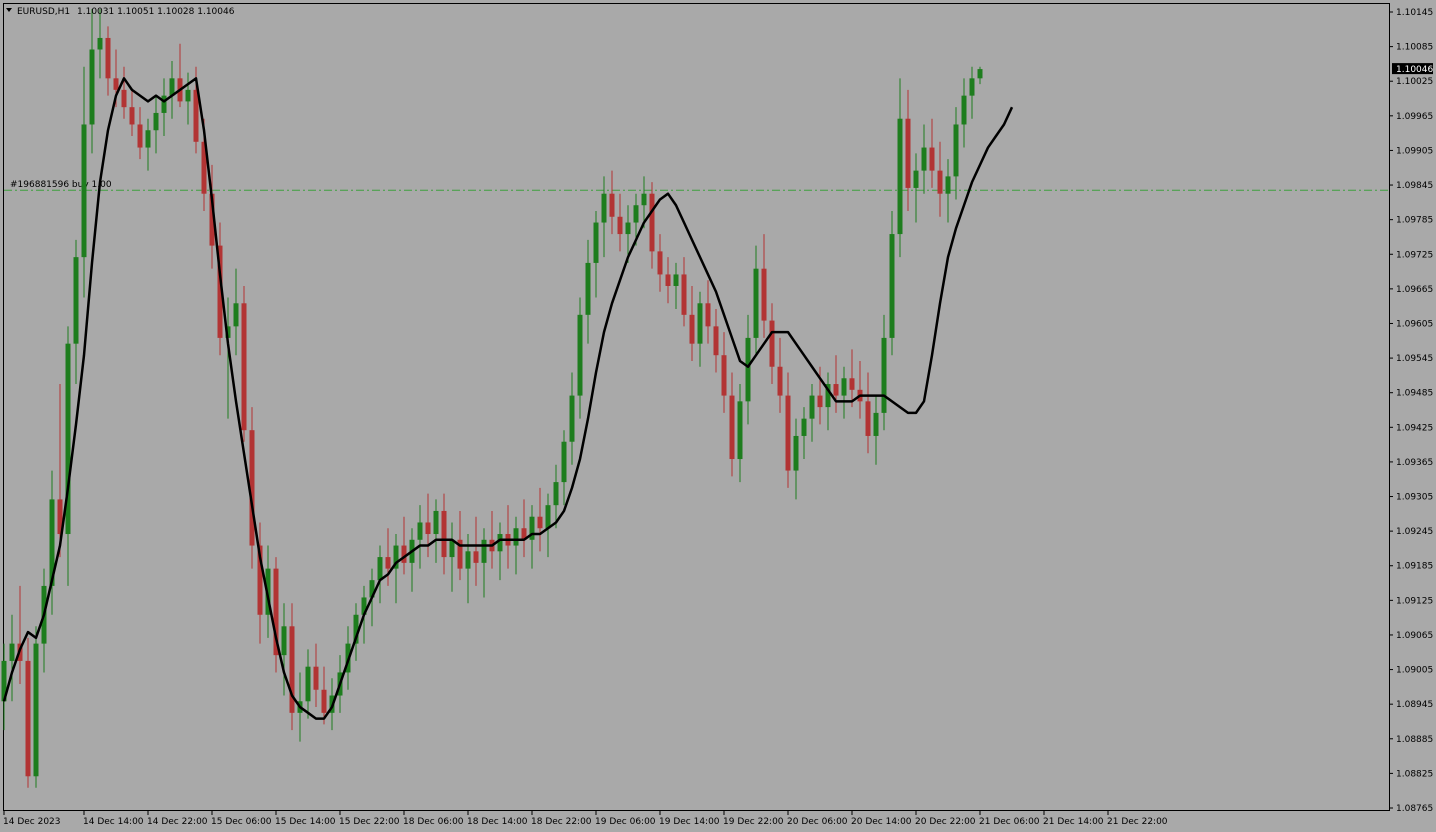  What do you see at coordinates (689, 822) in the screenshot?
I see `time-tick-label: 19 Dec 14:00` at bounding box center [689, 822].